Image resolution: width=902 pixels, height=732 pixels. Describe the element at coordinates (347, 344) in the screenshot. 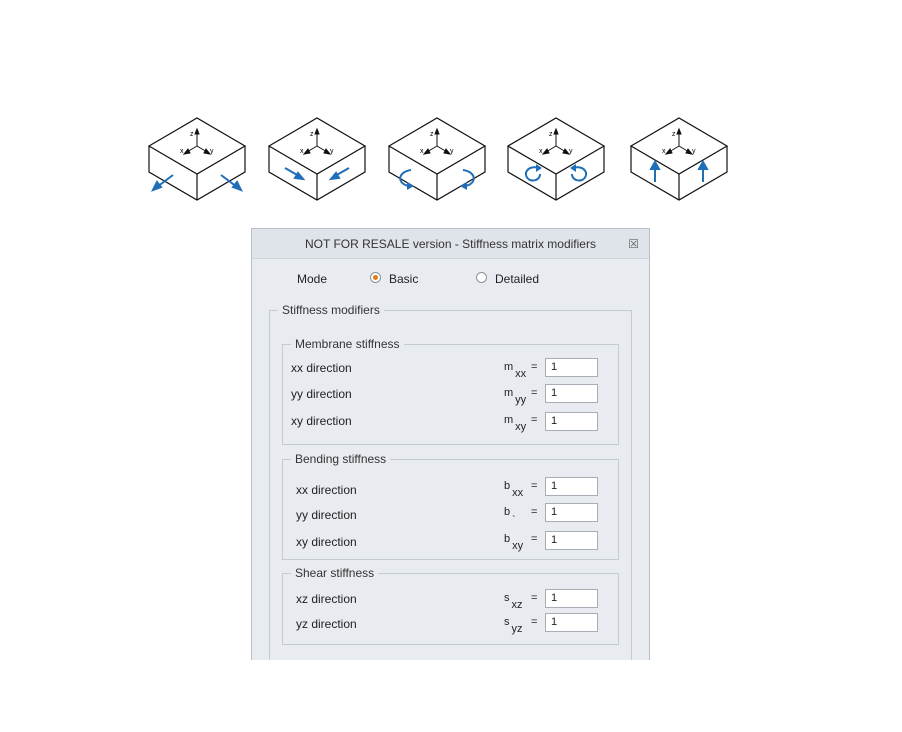

I see `membrane-stiffness-title: Membrane stiffness` at that location.